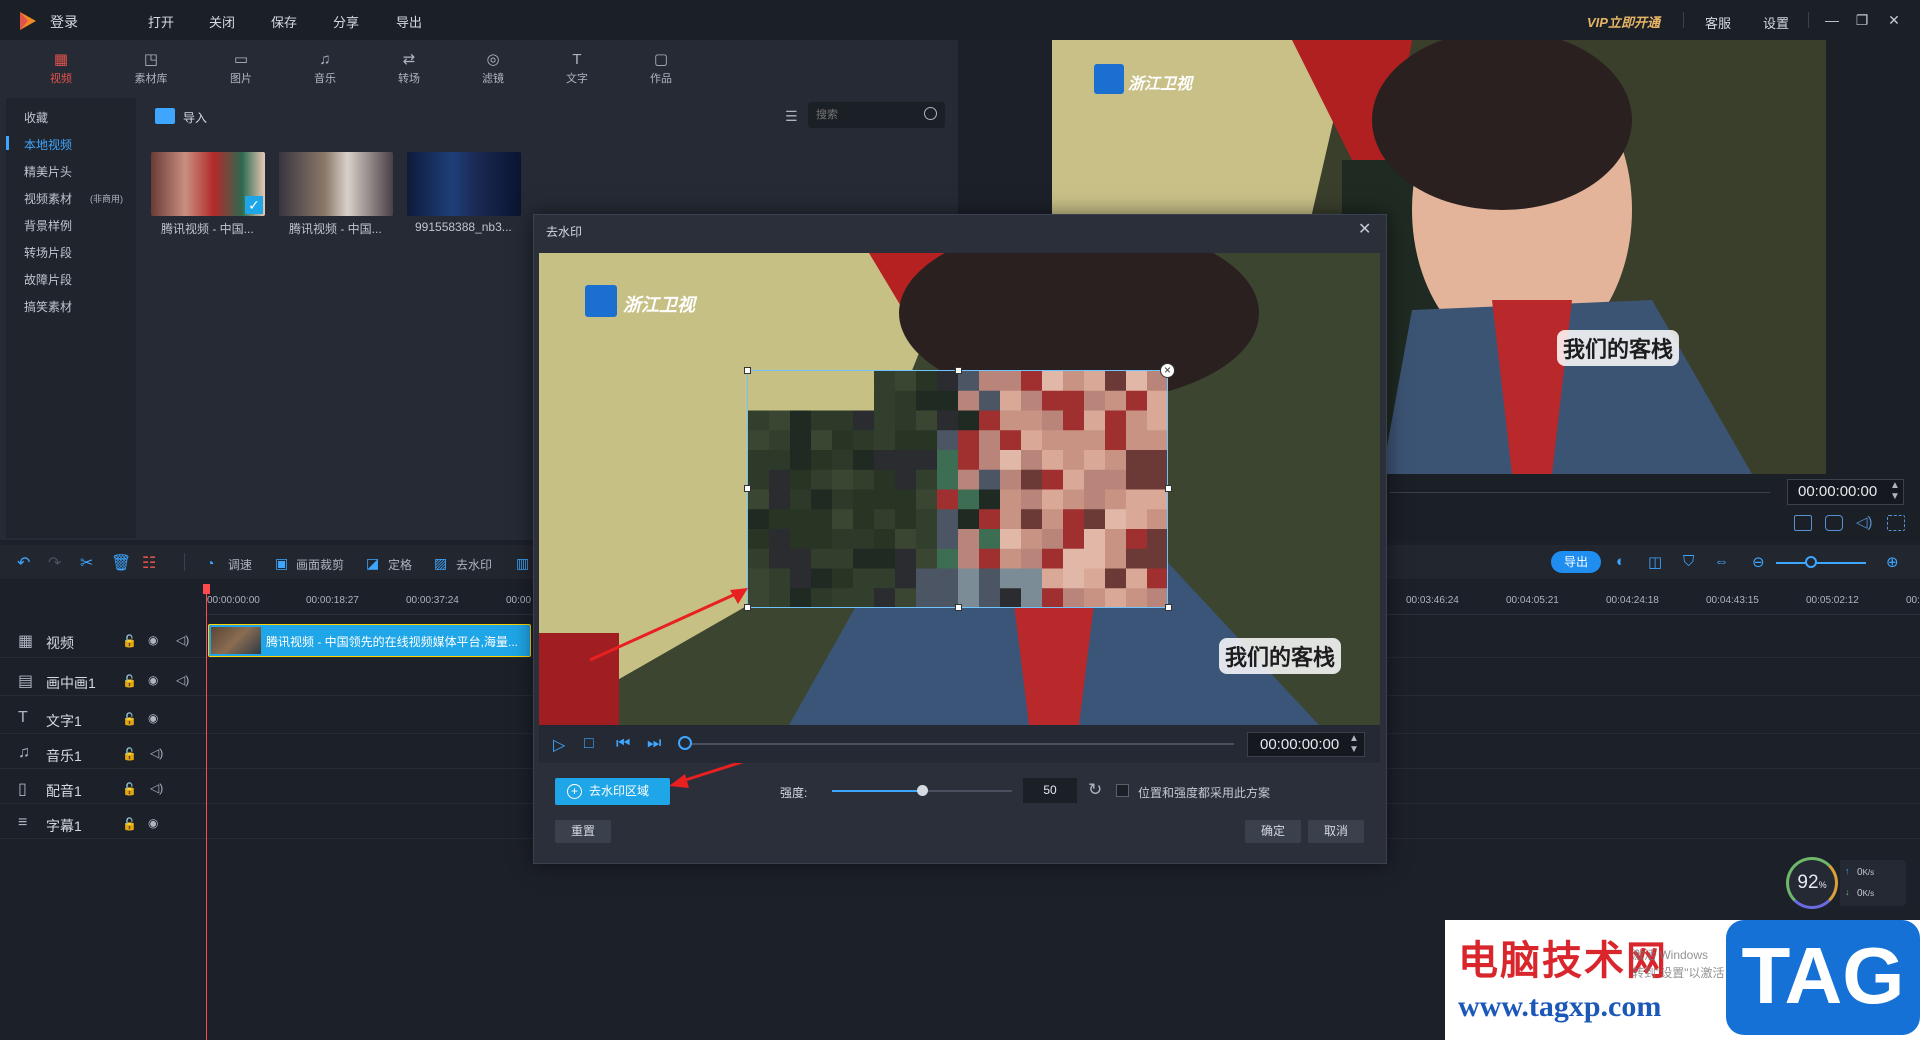 The image size is (1920, 1040). Describe the element at coordinates (1576, 562) in the screenshot. I see `export-button: 导出` at that location.